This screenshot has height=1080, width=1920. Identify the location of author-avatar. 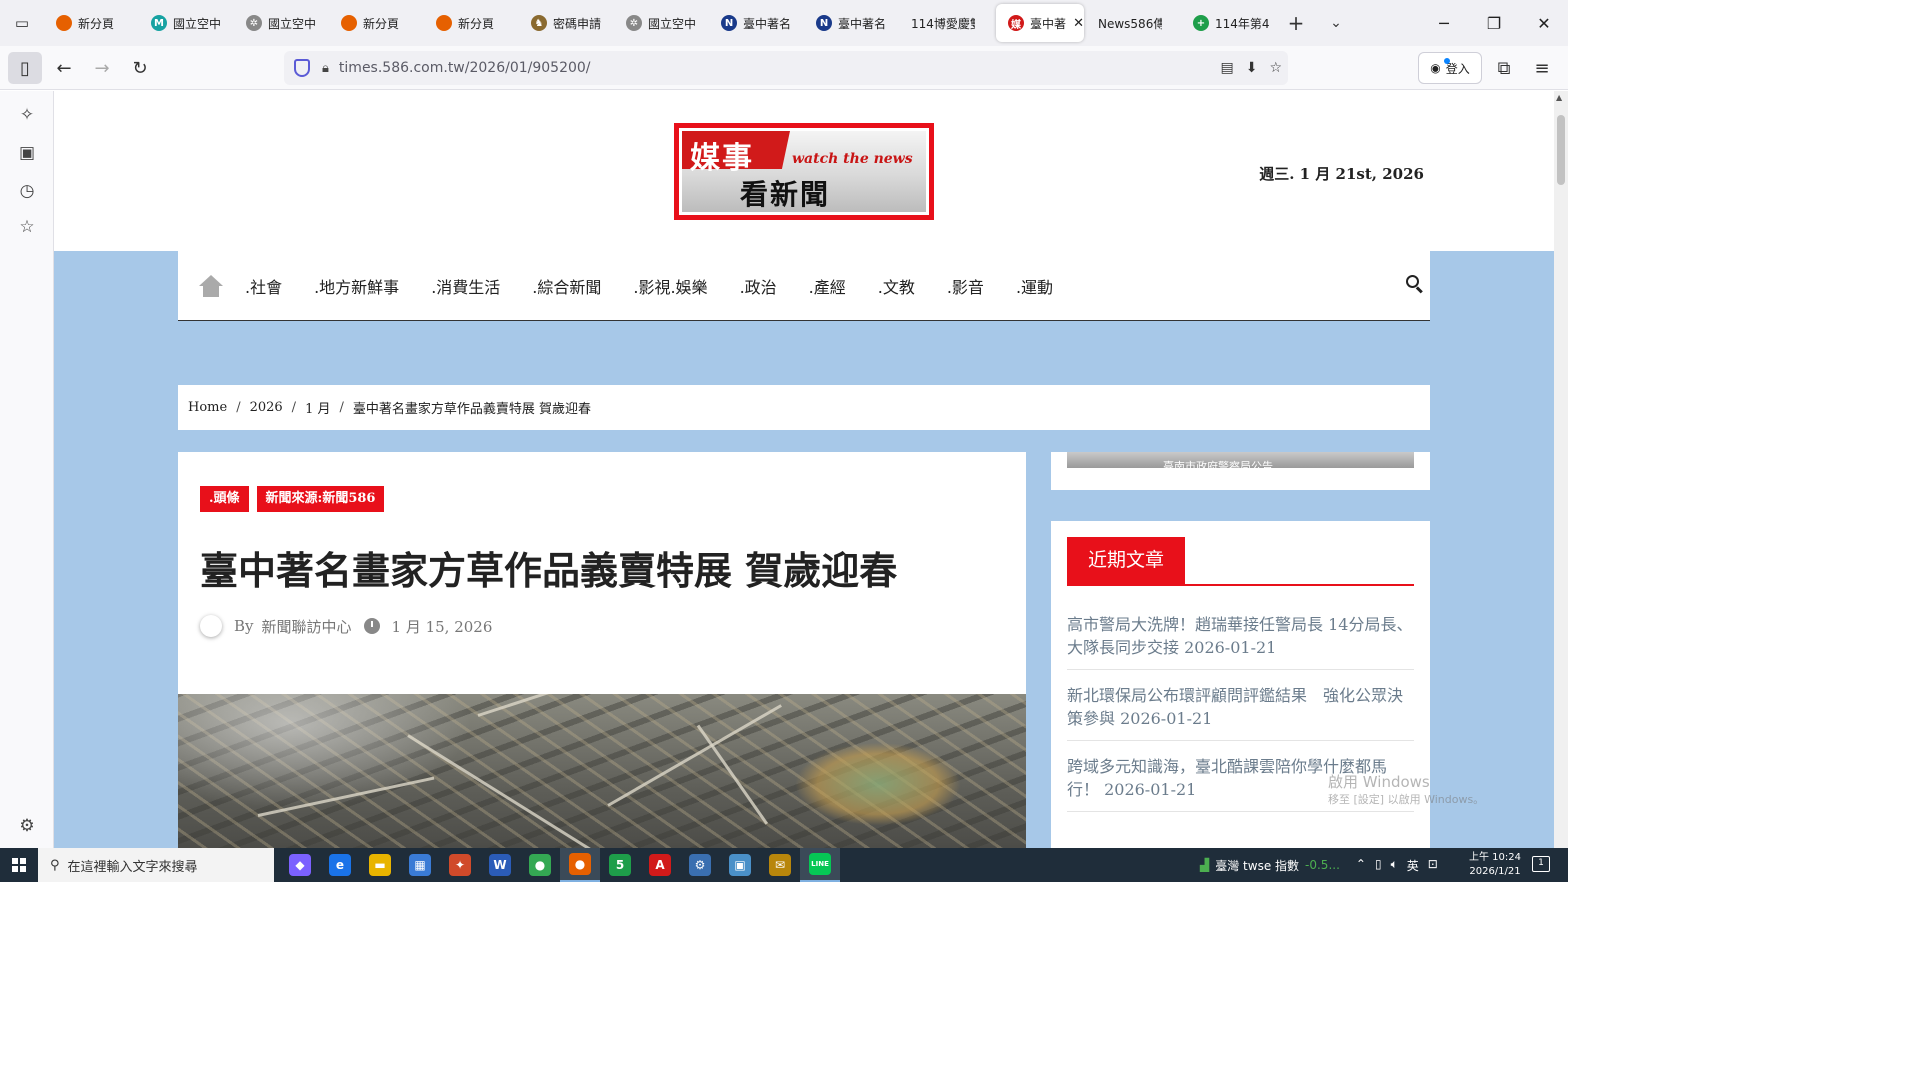
(211, 626).